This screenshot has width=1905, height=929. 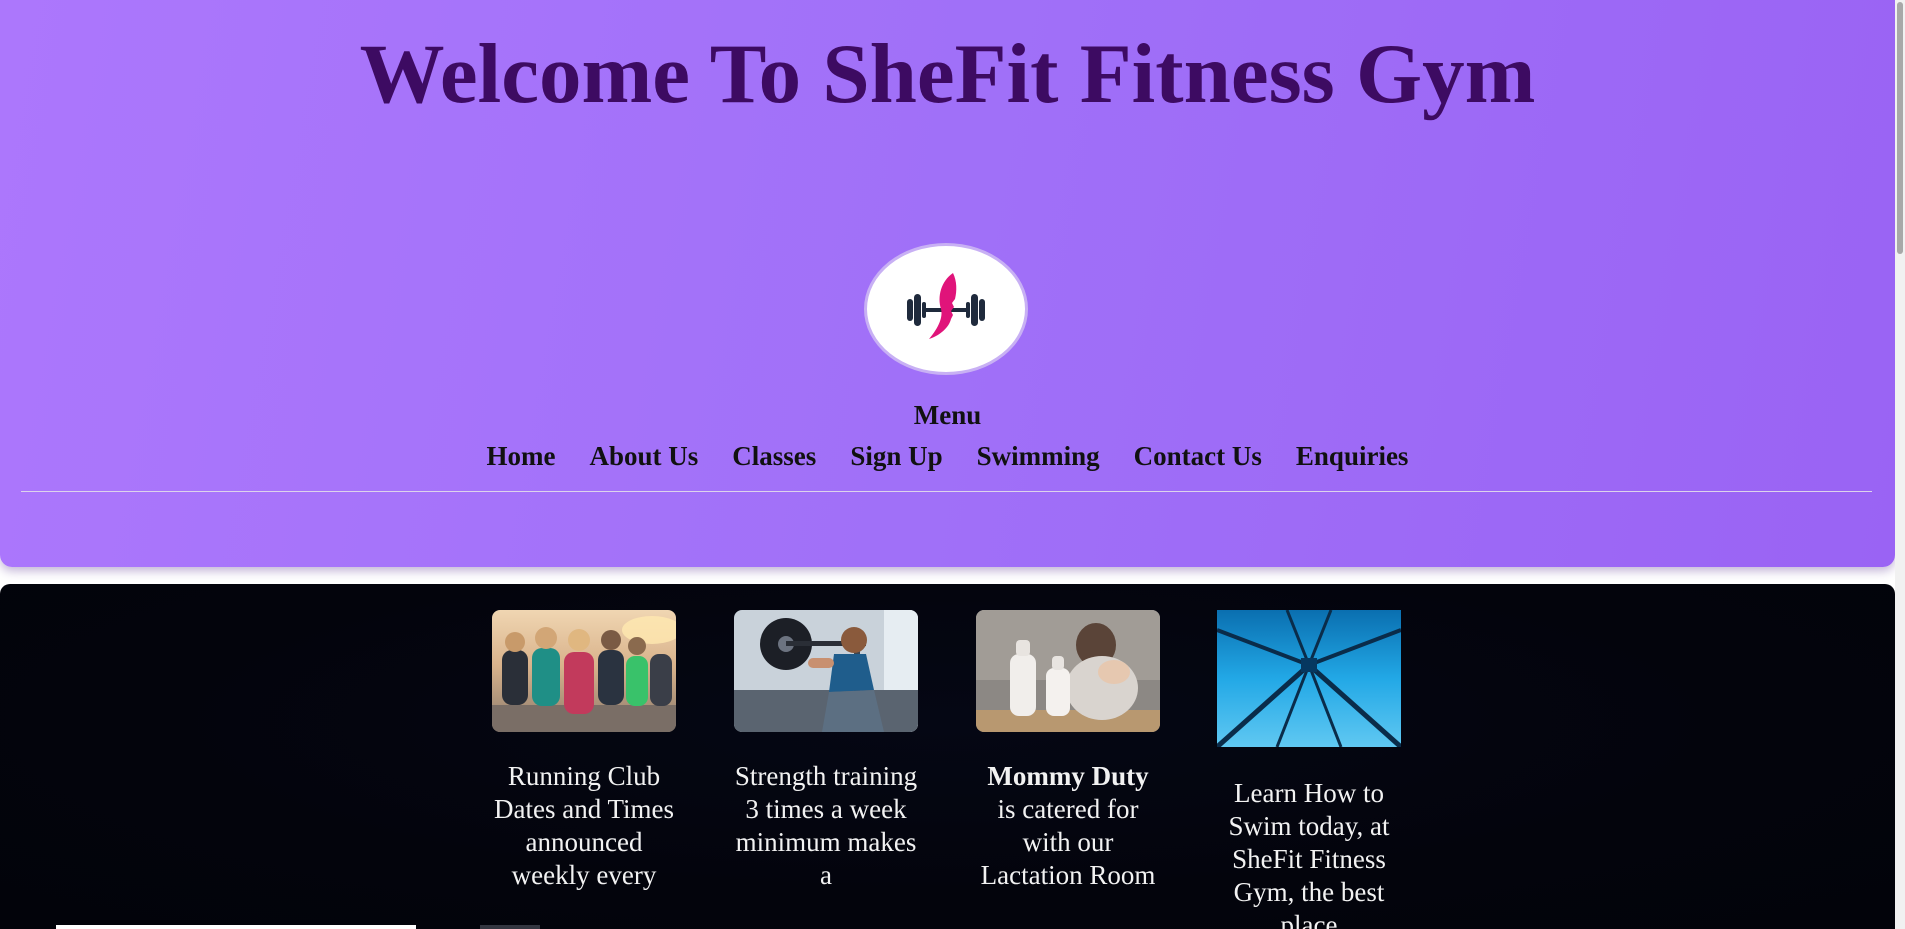 What do you see at coordinates (774, 456) in the screenshot?
I see `nav-classes-link: Classes` at bounding box center [774, 456].